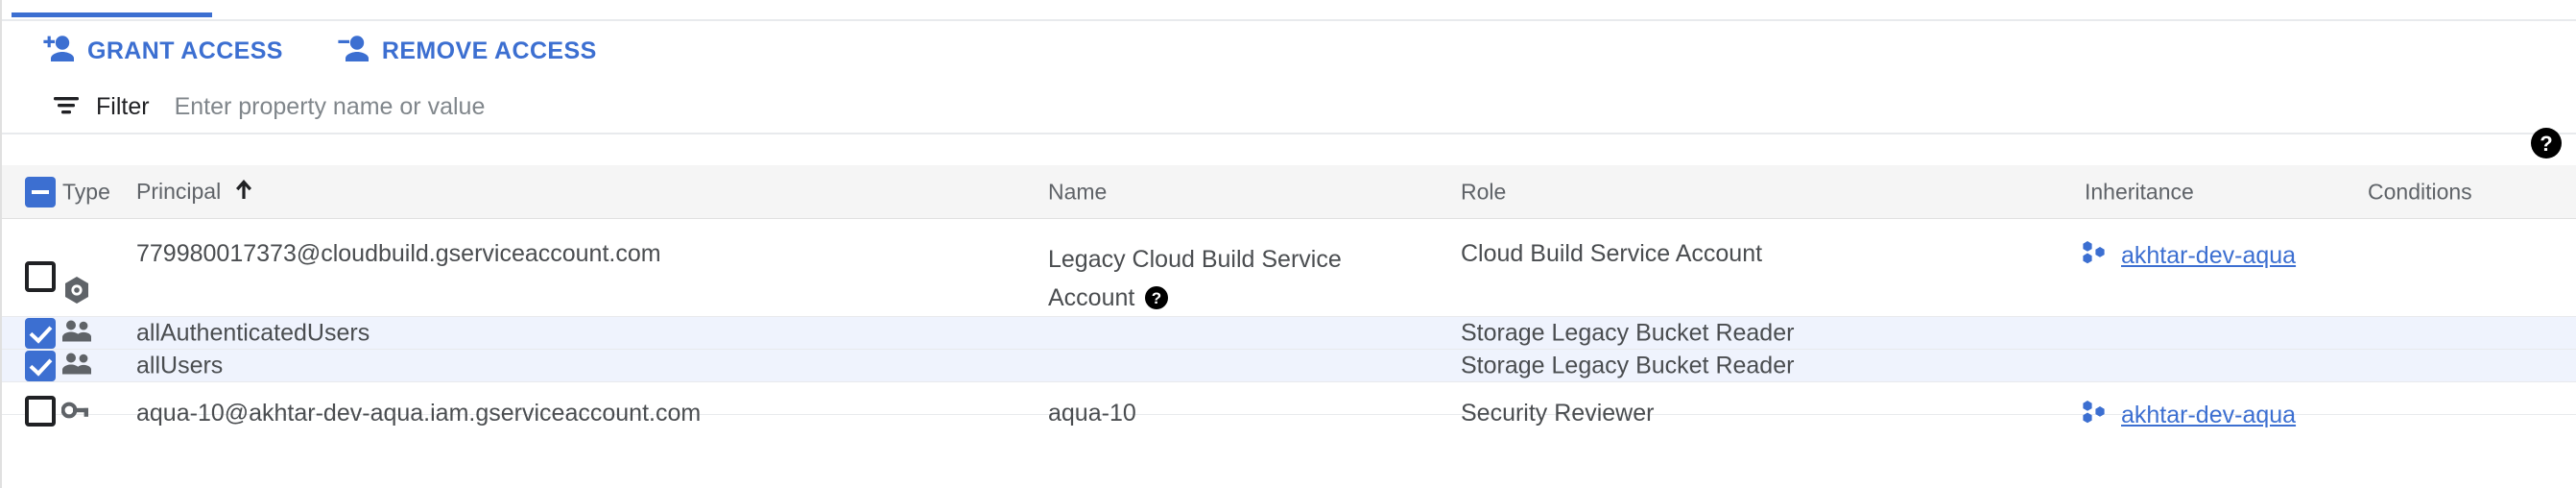 This screenshot has height=488, width=2576. Describe the element at coordinates (40, 191) in the screenshot. I see `select-all-checkbox` at that location.